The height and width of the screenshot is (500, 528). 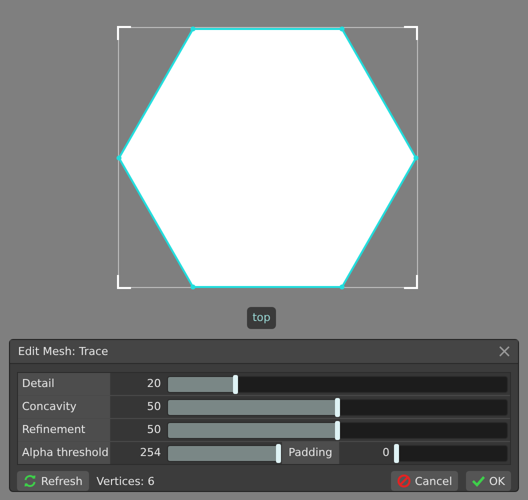 What do you see at coordinates (311, 453) in the screenshot?
I see `field-label: Padding` at bounding box center [311, 453].